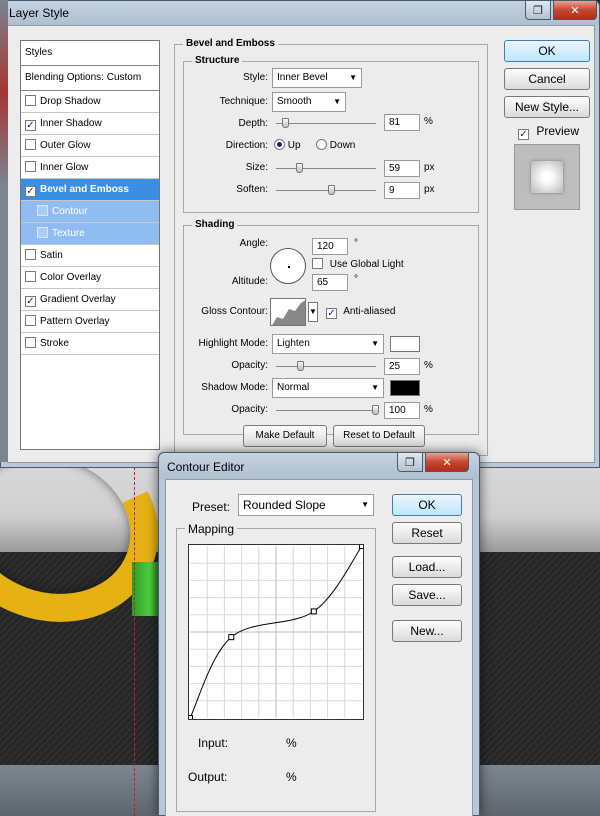  What do you see at coordinates (328, 388) in the screenshot?
I see `shadow-mode-select: Normal ▼` at bounding box center [328, 388].